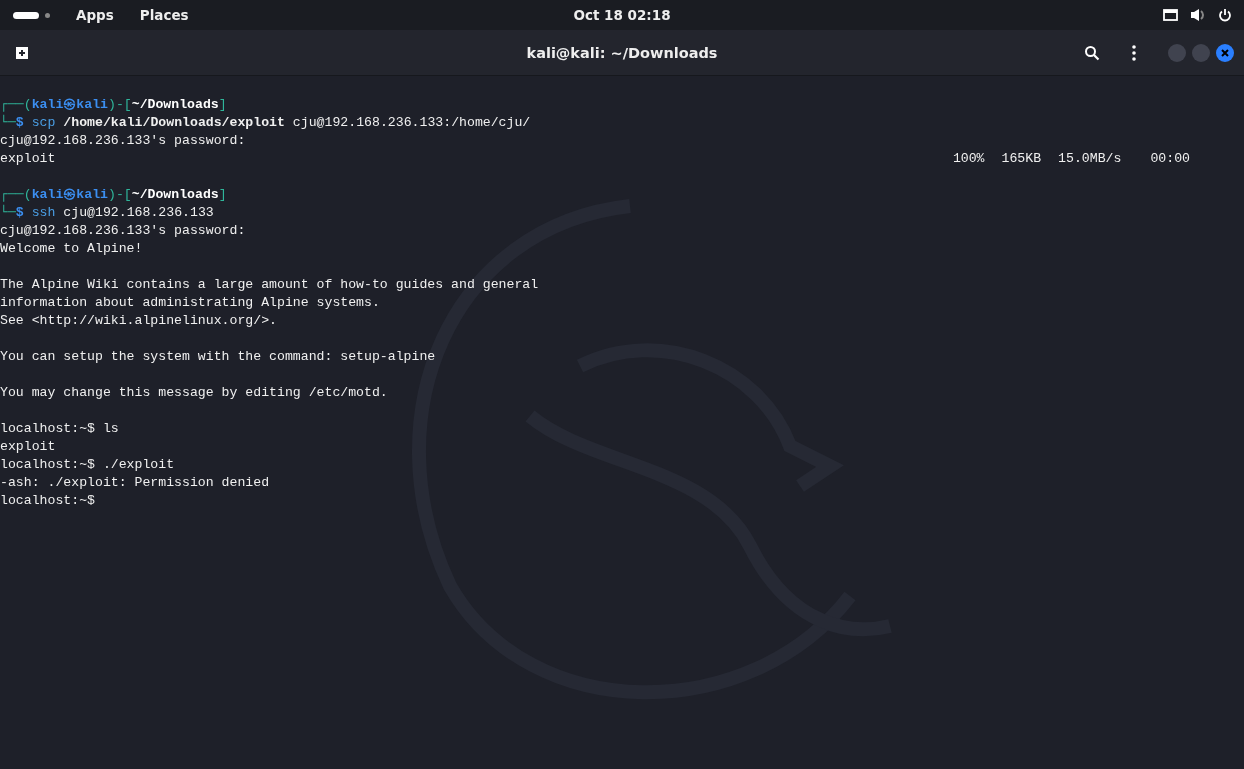  I want to click on output-line: You can setup the system with the command: setup-alpine, so click(218, 357).